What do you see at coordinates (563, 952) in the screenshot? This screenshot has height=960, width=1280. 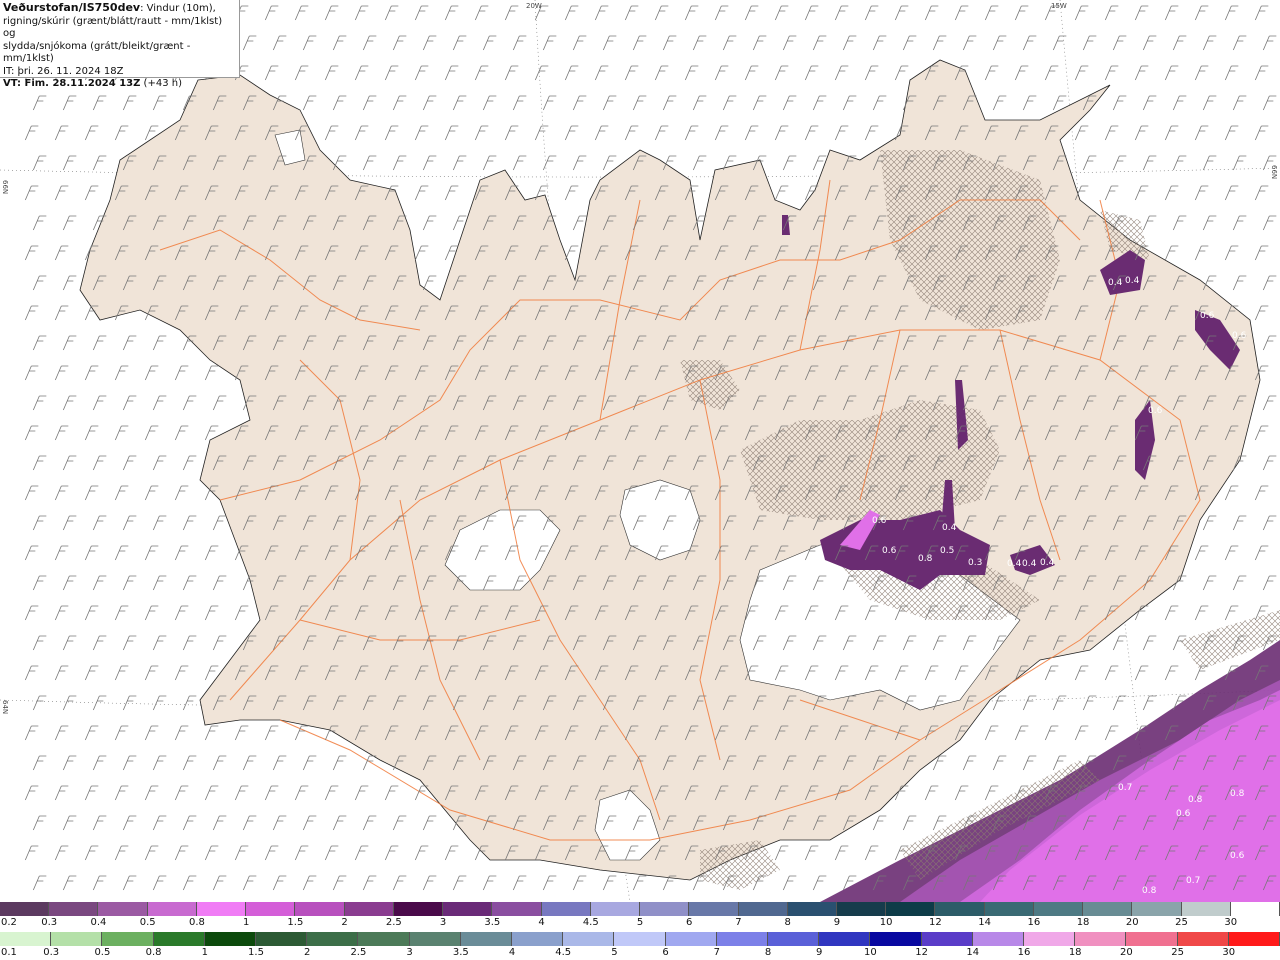 I see `scale-tick-label: 4.5` at bounding box center [563, 952].